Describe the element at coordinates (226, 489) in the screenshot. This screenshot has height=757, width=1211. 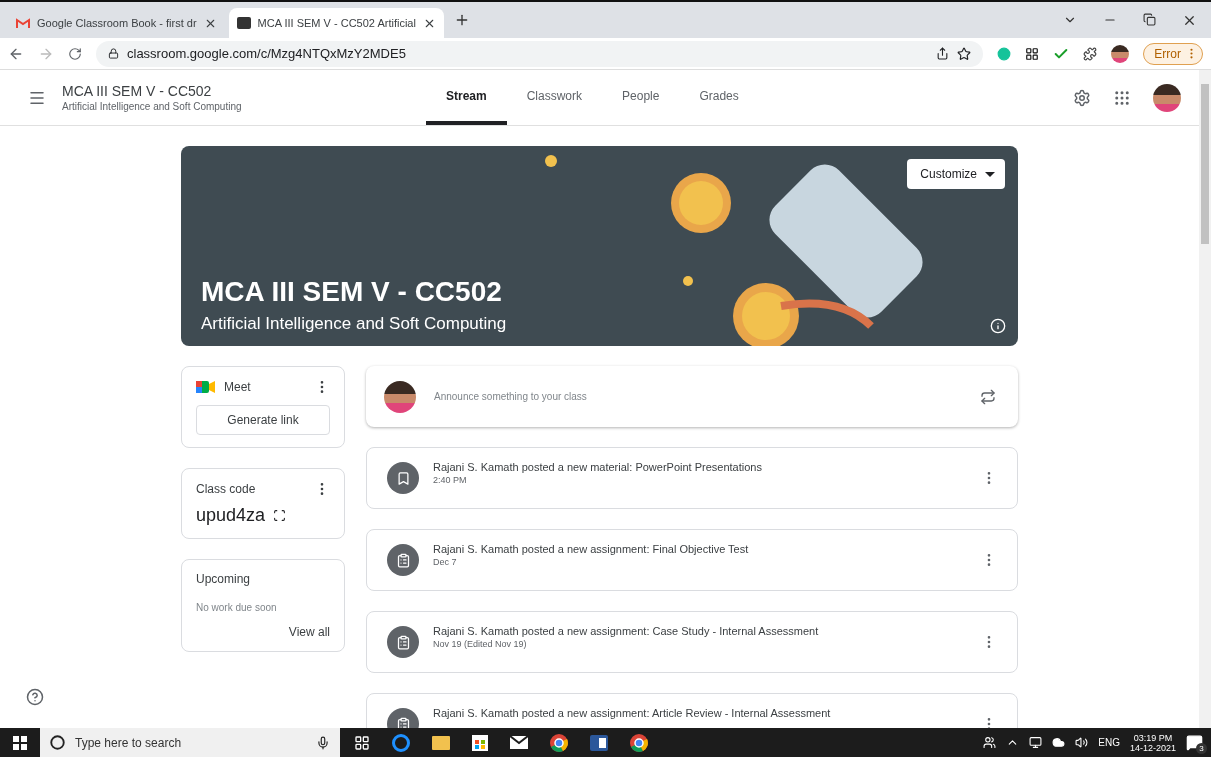
I see `class-code-label: Class code` at that location.